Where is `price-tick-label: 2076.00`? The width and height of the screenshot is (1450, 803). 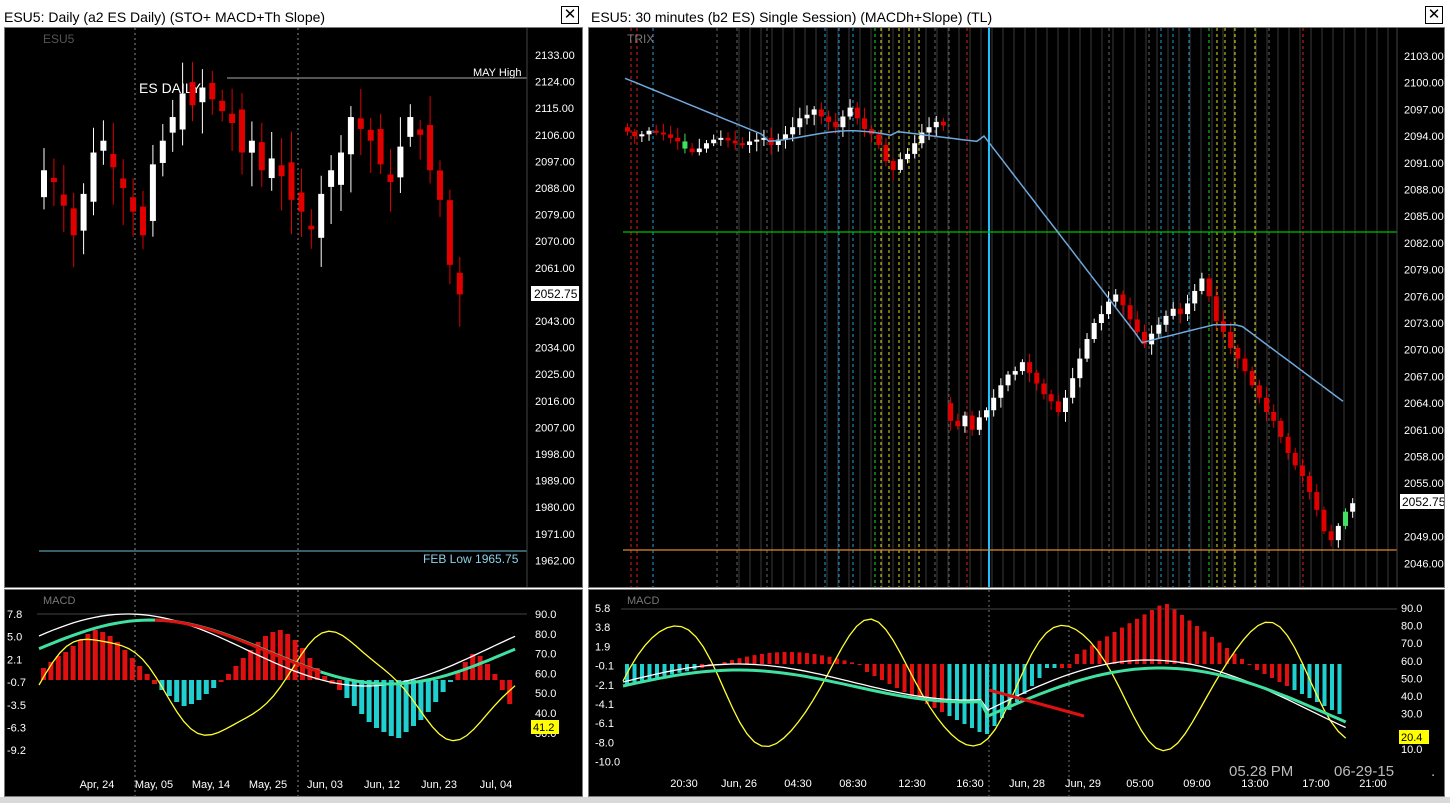 price-tick-label: 2076.00 is located at coordinates (1424, 297).